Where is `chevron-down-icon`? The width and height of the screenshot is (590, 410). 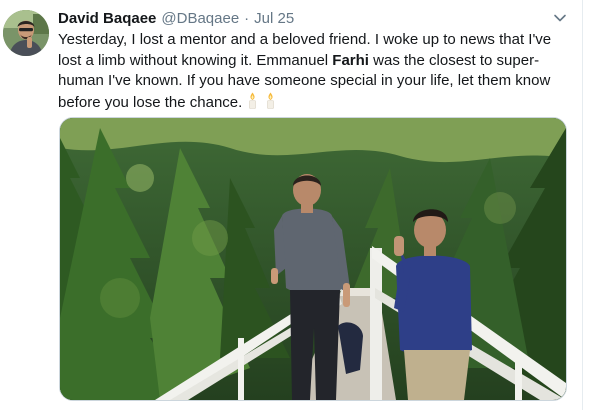 chevron-down-icon is located at coordinates (560, 18).